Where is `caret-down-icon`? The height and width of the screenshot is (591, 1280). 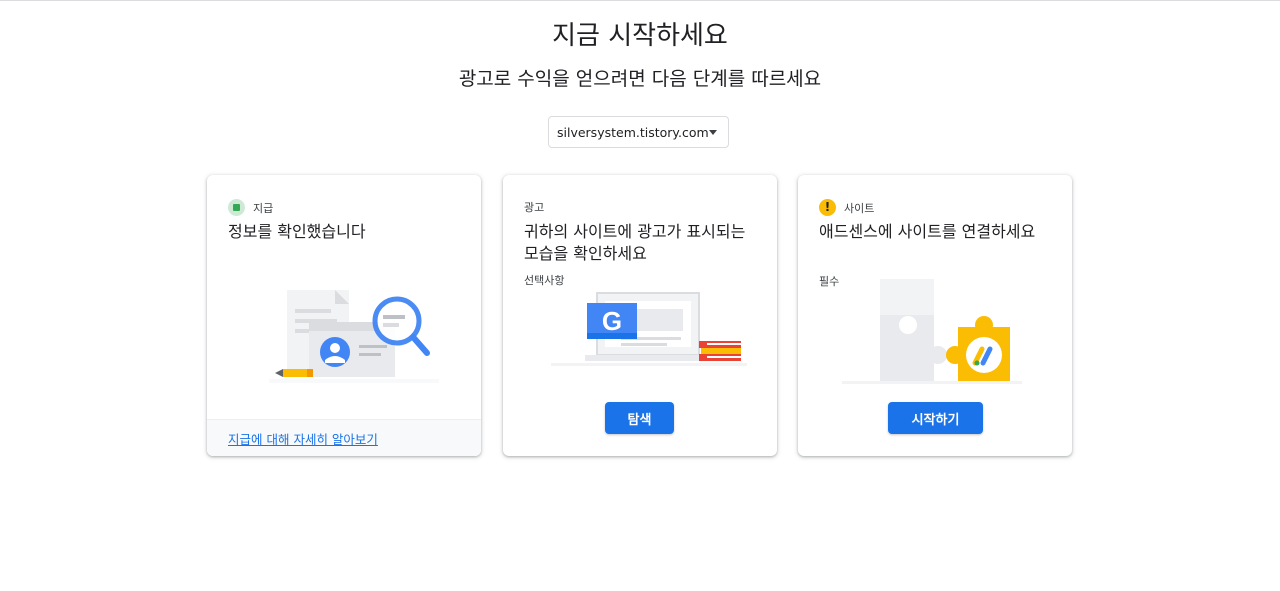
caret-down-icon is located at coordinates (713, 132).